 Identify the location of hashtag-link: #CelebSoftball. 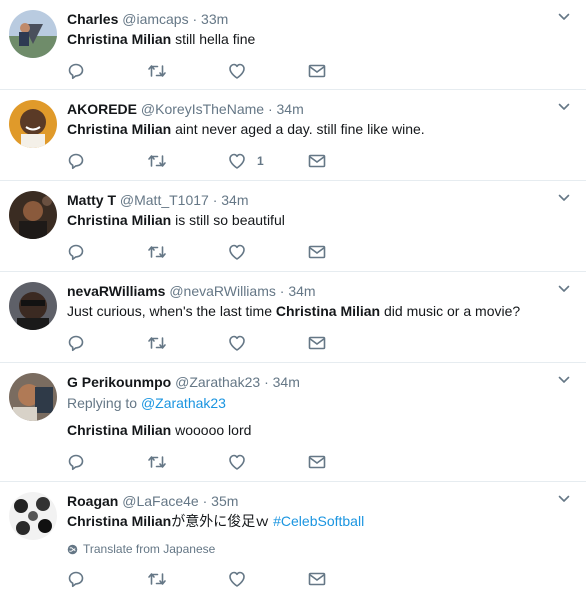
(318, 521).